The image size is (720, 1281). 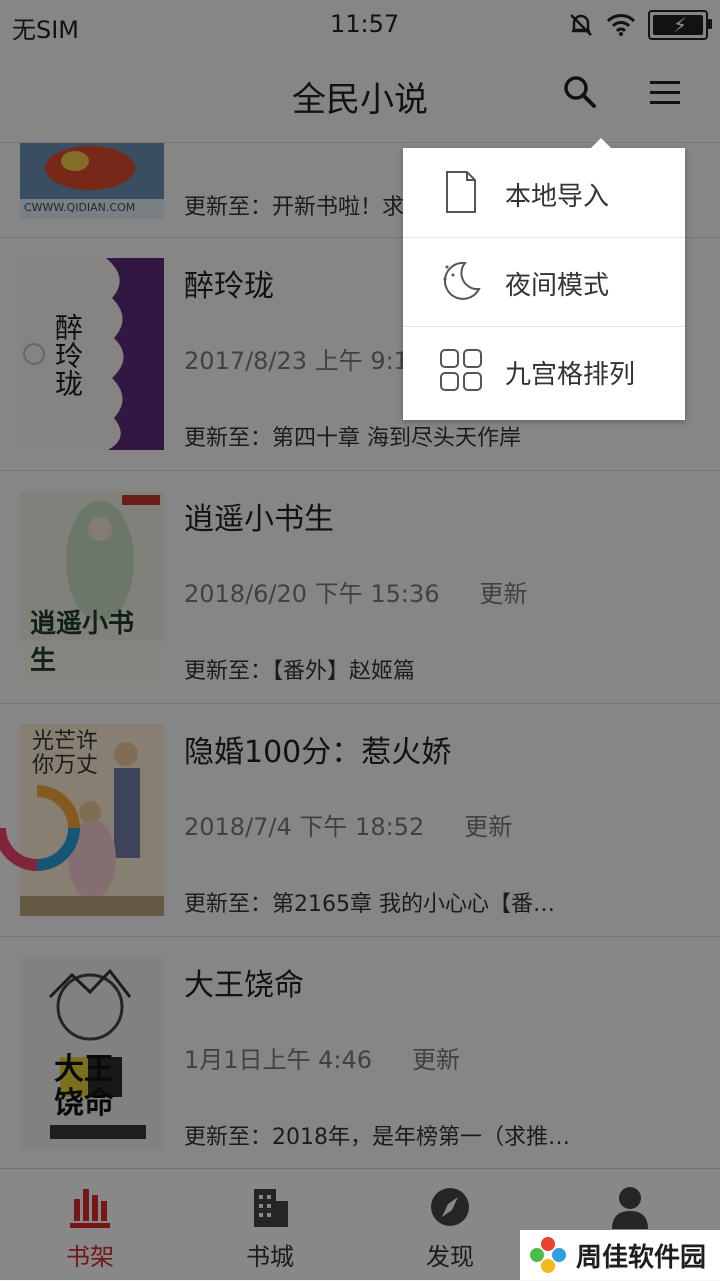 I want to click on moon-icon, so click(x=462, y=280).